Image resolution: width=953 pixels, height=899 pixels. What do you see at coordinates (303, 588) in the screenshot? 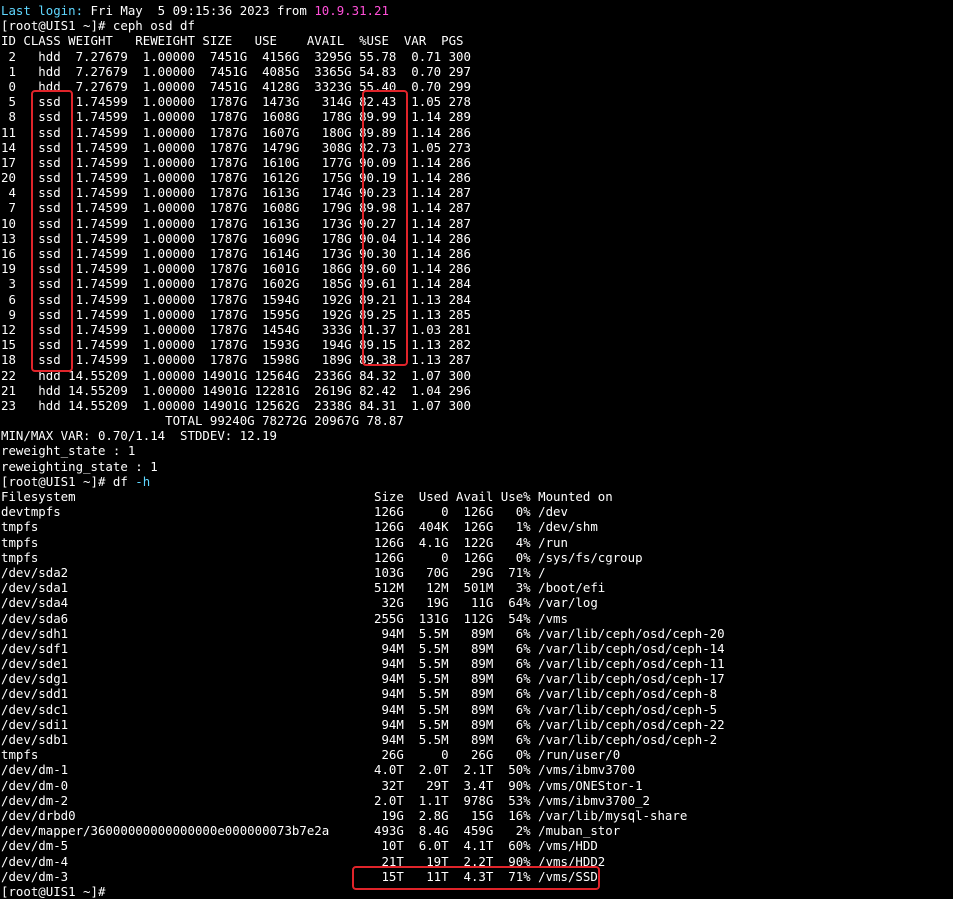
I see `df-row: /dev/sda1 512M 12M 501M 3% /boot/efi` at bounding box center [303, 588].